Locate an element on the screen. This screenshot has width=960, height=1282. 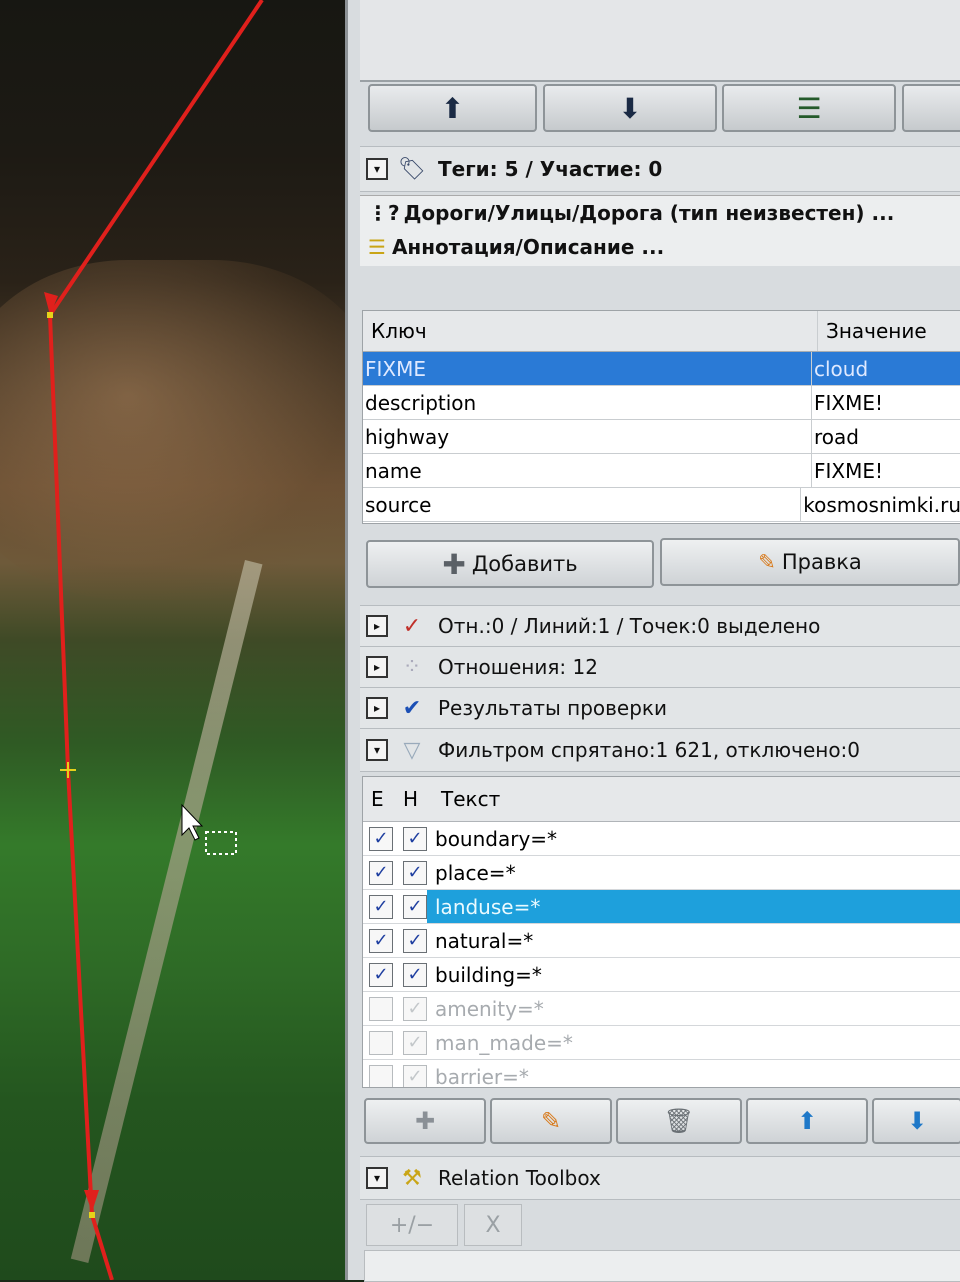
tag-value: road is located at coordinates (886, 436).